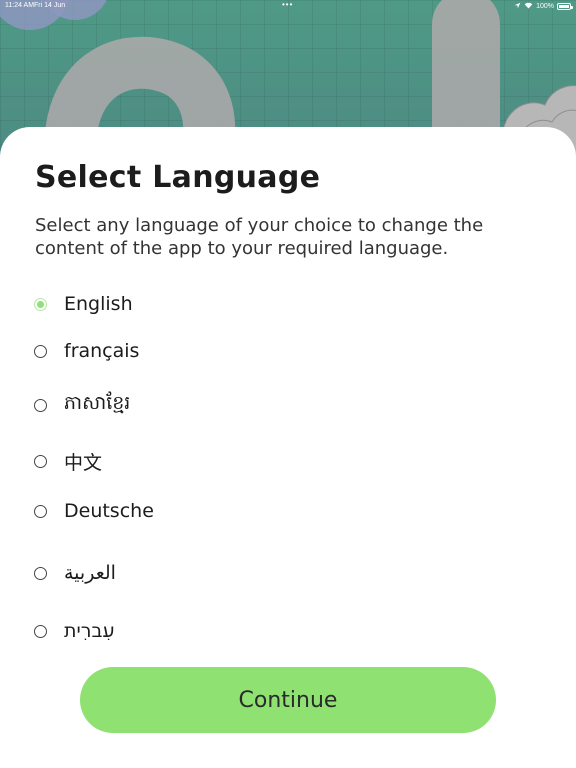 This screenshot has height=768, width=576. What do you see at coordinates (288, 700) in the screenshot?
I see `continue-button: Continue` at bounding box center [288, 700].